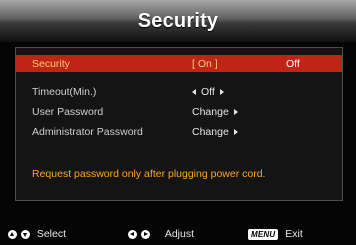 The height and width of the screenshot is (245, 356). What do you see at coordinates (179, 91) in the screenshot?
I see `menu-item-timeout: Timeout(Min.) Off` at bounding box center [179, 91].